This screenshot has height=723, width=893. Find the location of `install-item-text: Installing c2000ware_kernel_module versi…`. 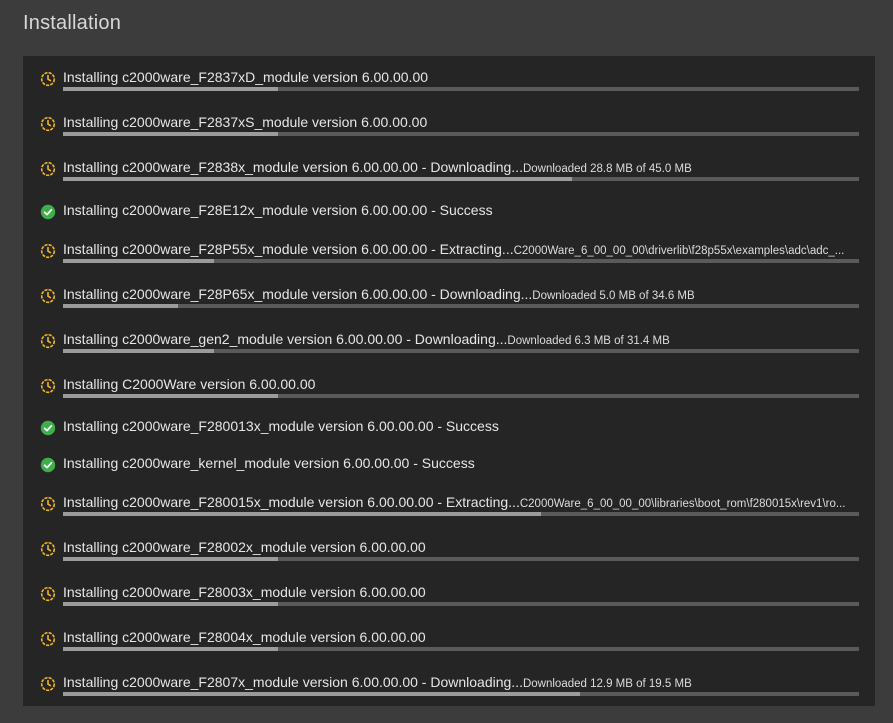

install-item-text: Installing c2000ware_kernel_module versi… is located at coordinates (269, 463).